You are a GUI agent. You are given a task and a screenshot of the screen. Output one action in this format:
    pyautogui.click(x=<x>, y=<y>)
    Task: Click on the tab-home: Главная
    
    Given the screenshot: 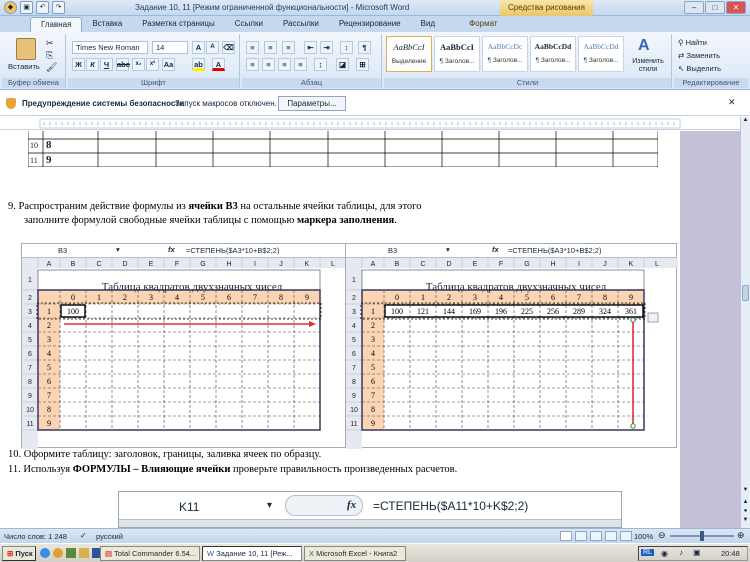 What is the action you would take?
    pyautogui.click(x=56, y=24)
    